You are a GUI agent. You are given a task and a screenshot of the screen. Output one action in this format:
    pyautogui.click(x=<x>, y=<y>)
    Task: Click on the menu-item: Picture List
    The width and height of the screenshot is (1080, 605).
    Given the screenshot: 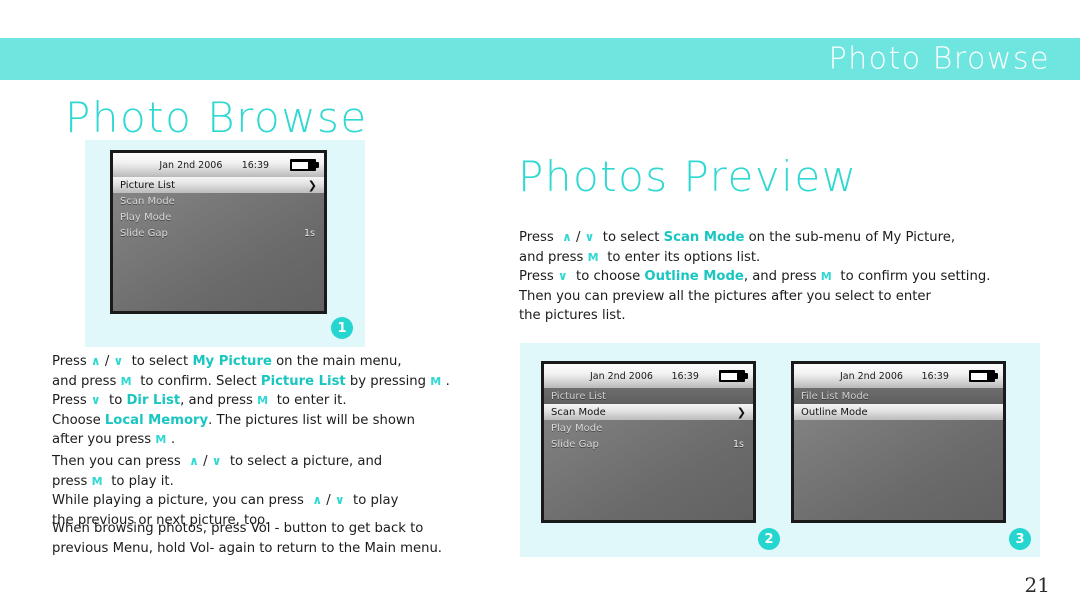 What is the action you would take?
    pyautogui.click(x=648, y=396)
    